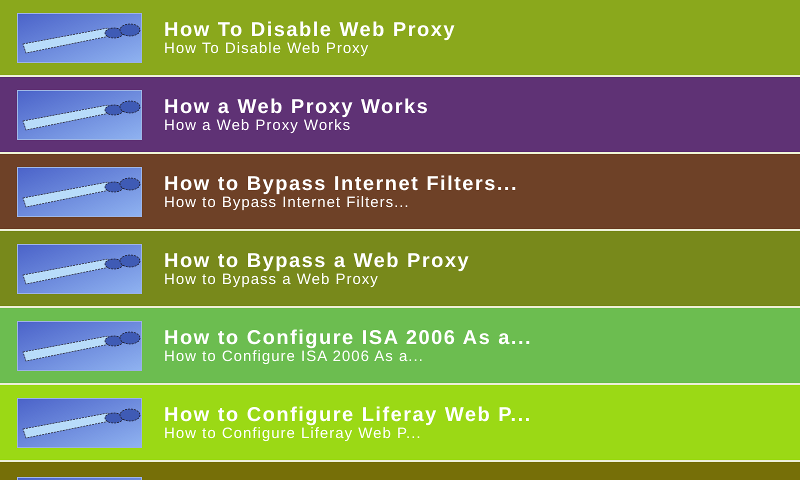 The image size is (800, 480). I want to click on item-subtitle: How To Disable Web Proxy, so click(267, 48).